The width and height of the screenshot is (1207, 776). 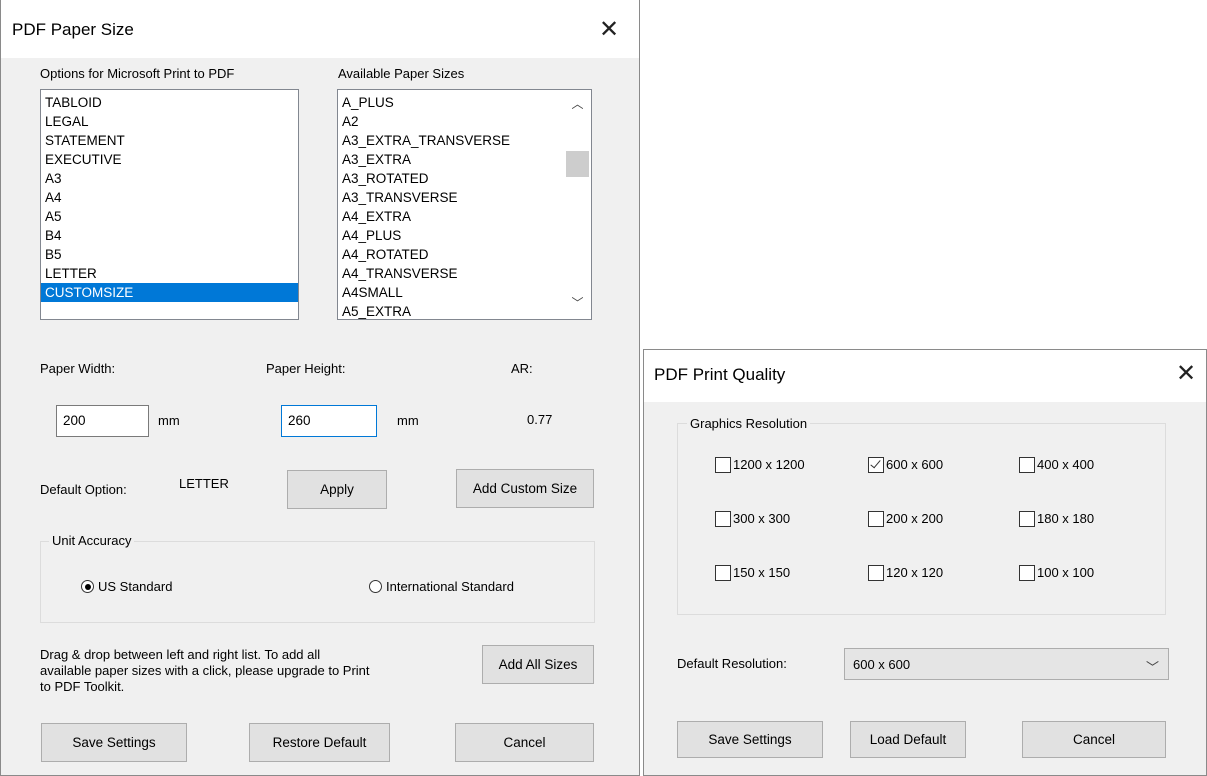 I want to click on aspect-ratio-label: AR:, so click(x=522, y=368).